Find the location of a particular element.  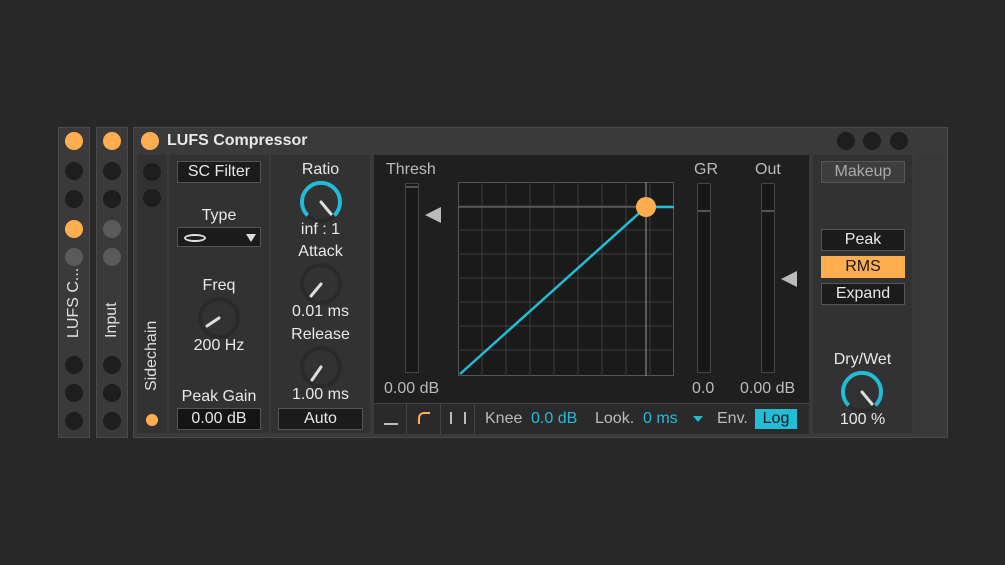

sidechain-label: Sidechain is located at coordinates (151, 355).